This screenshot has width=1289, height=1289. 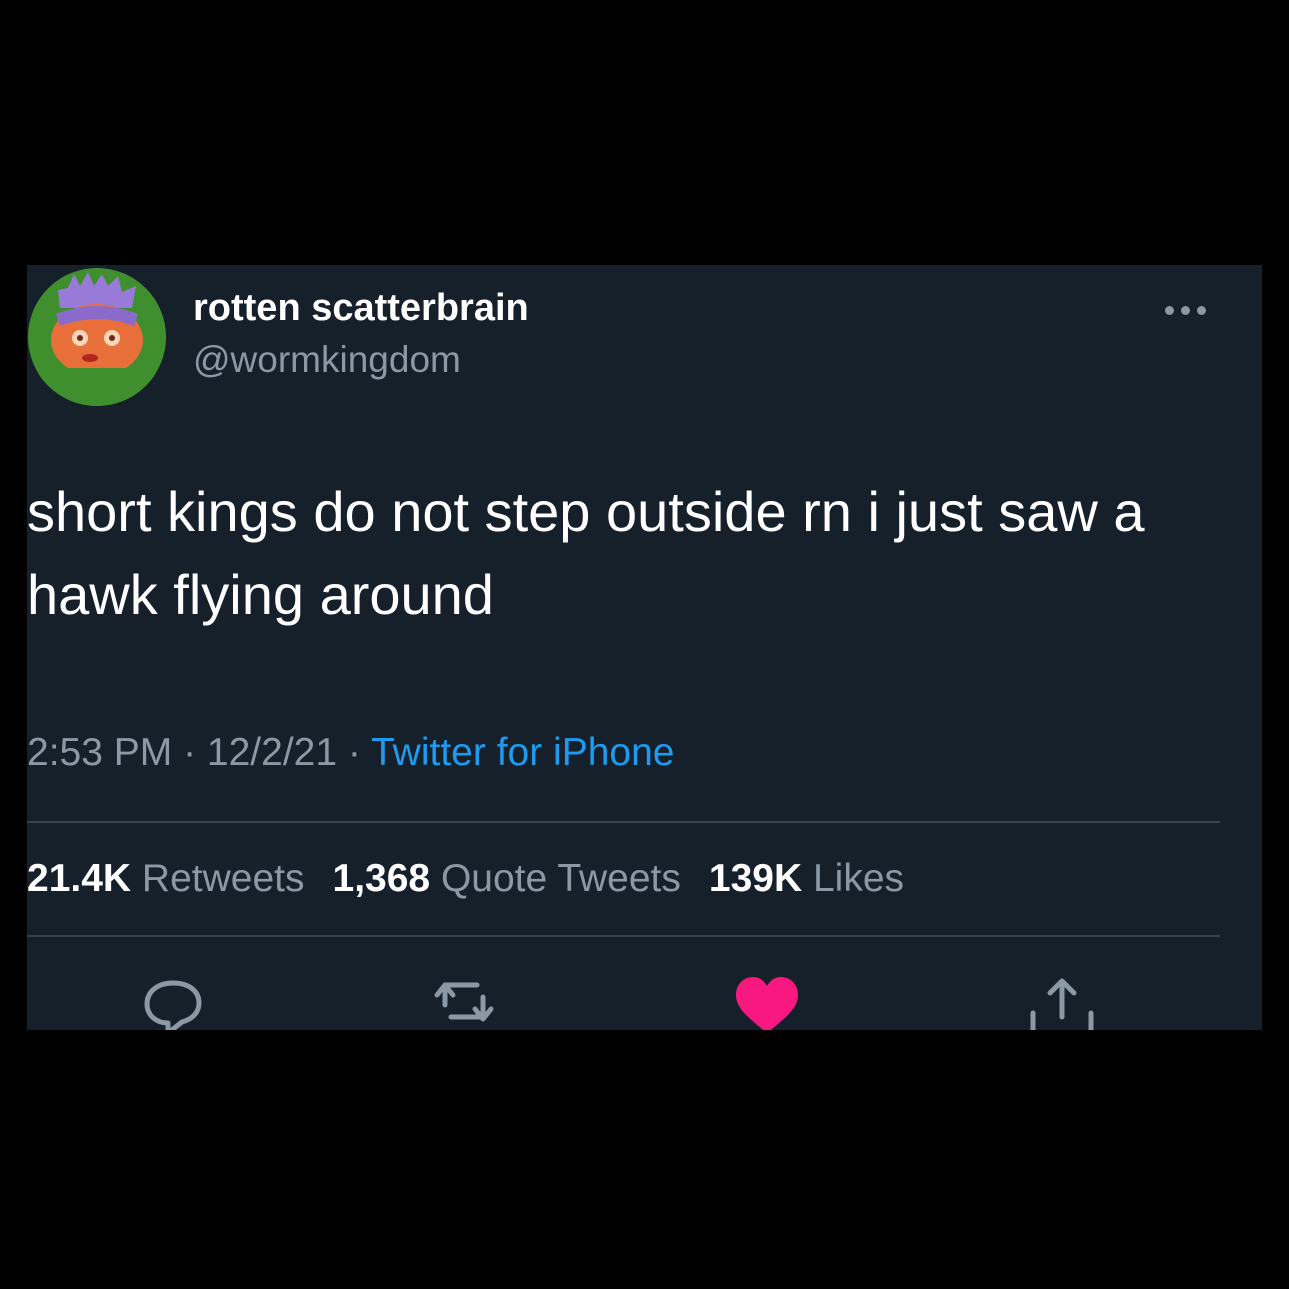 I want to click on share-button, so click(x=1062, y=1002).